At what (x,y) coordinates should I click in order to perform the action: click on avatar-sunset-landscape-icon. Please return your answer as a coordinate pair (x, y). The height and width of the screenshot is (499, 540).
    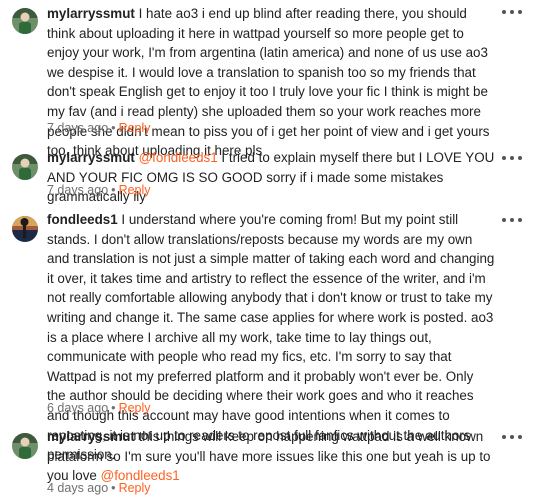
    Looking at the image, I should click on (25, 229).